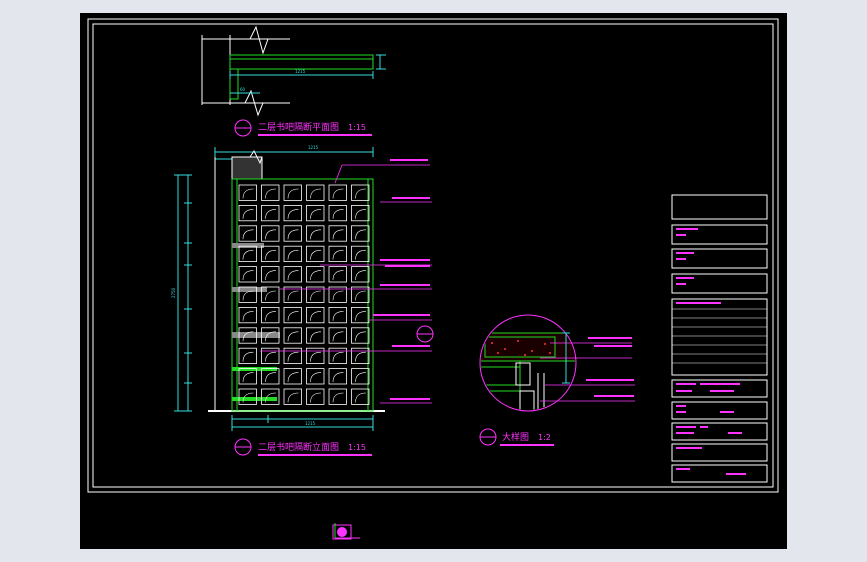  I want to click on tb-date-cell, so click(719, 431).